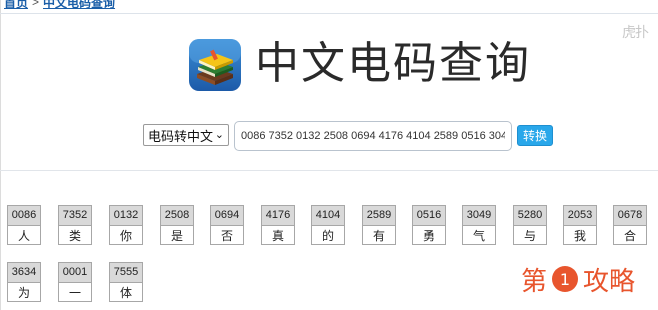  I want to click on result-cell: 0694 否, so click(227, 225).